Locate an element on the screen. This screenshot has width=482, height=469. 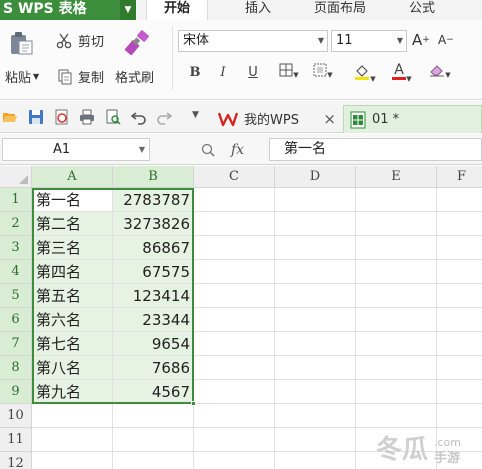
print-icon is located at coordinates (87, 117).